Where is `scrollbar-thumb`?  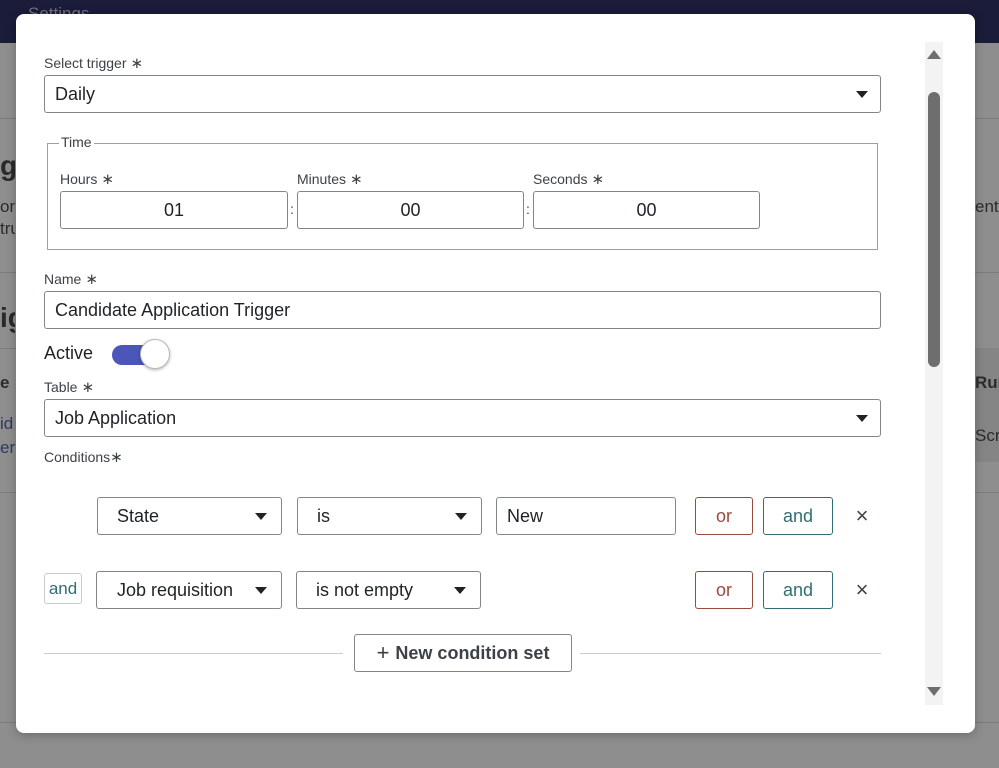 scrollbar-thumb is located at coordinates (934, 229).